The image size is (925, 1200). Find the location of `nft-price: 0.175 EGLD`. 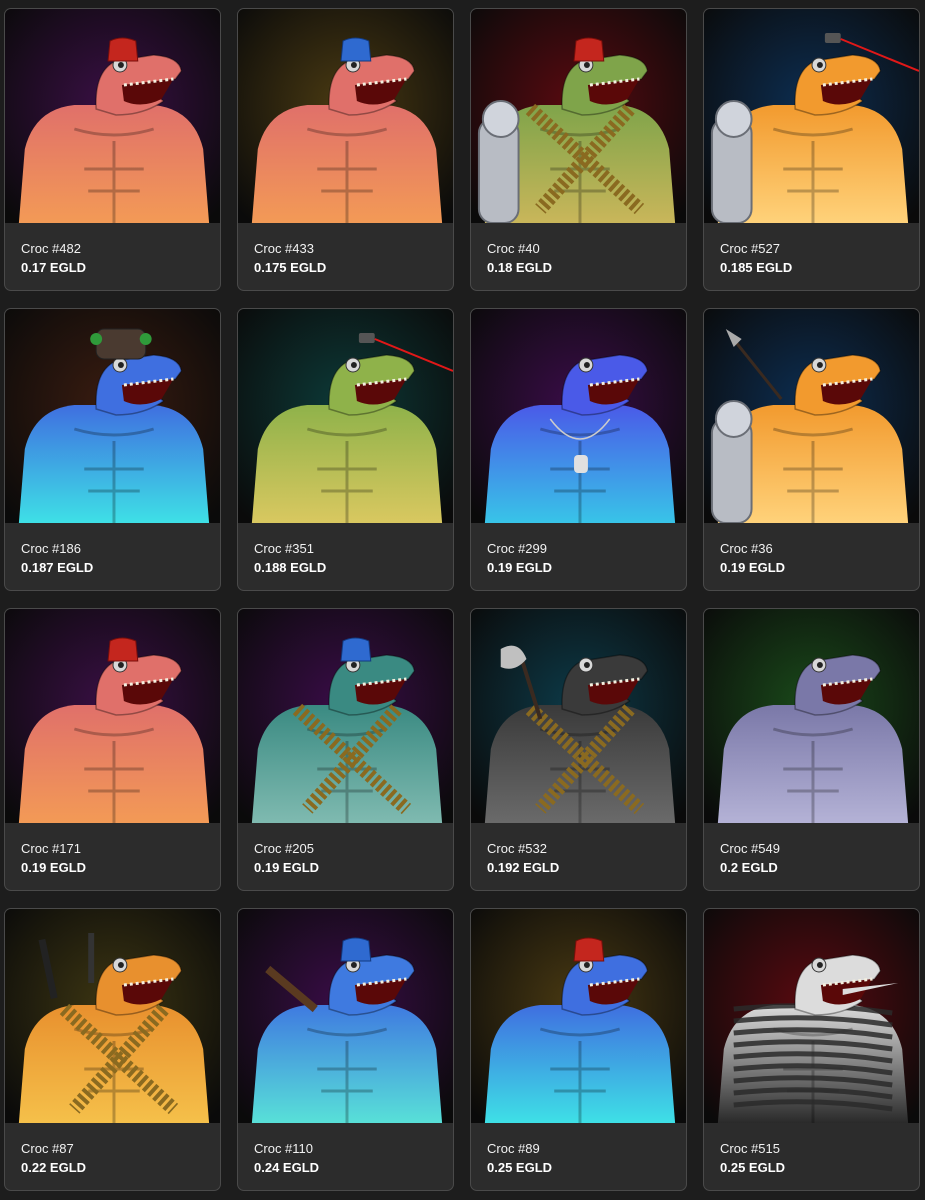

nft-price: 0.175 EGLD is located at coordinates (290, 267).